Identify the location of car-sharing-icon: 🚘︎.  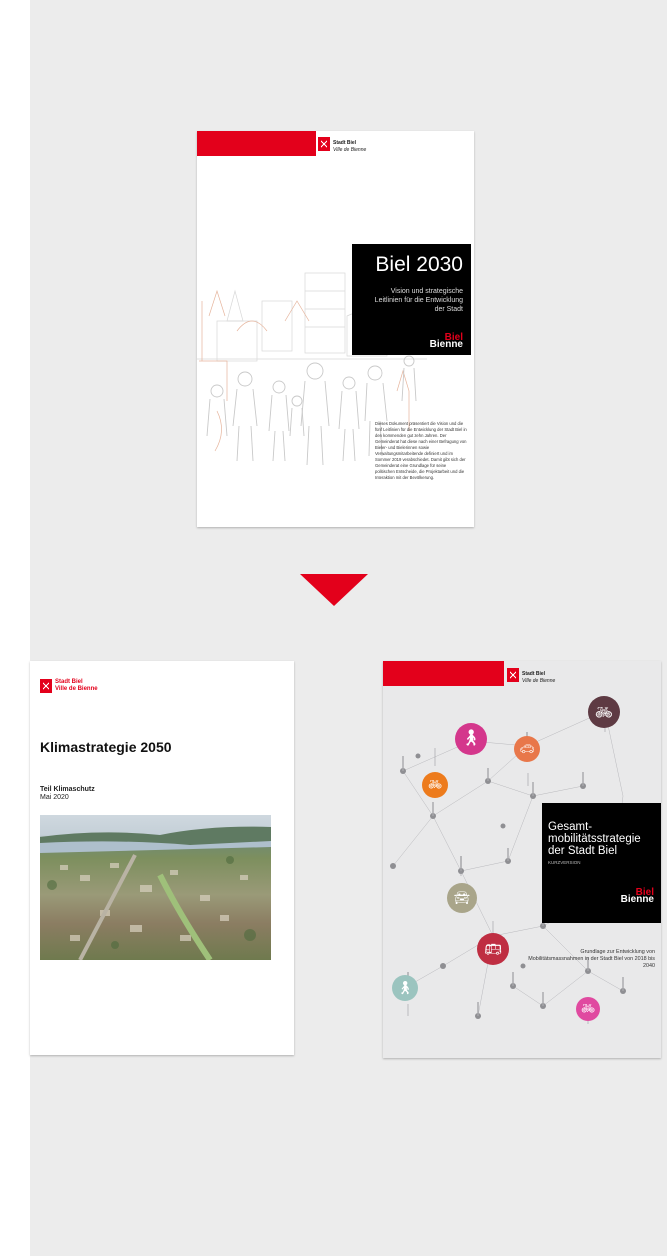
(462, 898).